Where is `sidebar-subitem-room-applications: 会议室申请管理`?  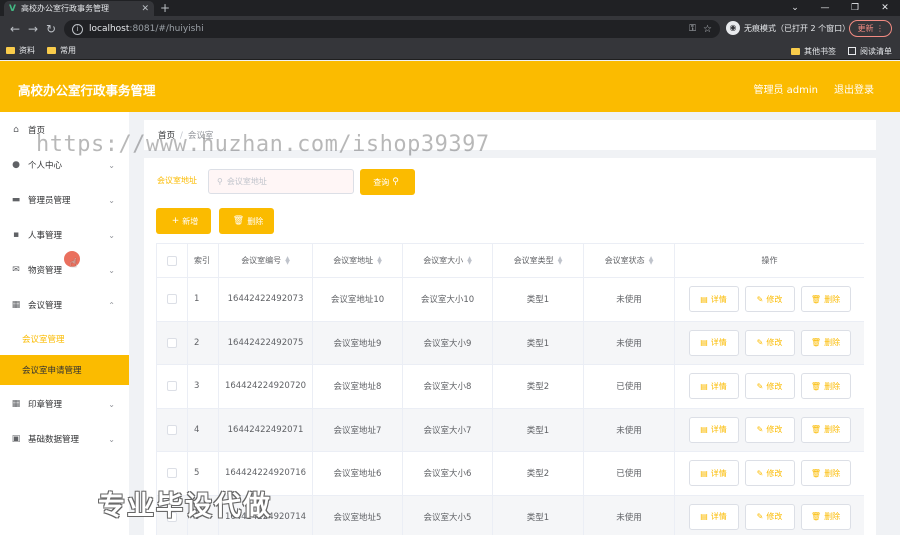
sidebar-subitem-room-applications: 会议室申请管理 is located at coordinates (64, 370).